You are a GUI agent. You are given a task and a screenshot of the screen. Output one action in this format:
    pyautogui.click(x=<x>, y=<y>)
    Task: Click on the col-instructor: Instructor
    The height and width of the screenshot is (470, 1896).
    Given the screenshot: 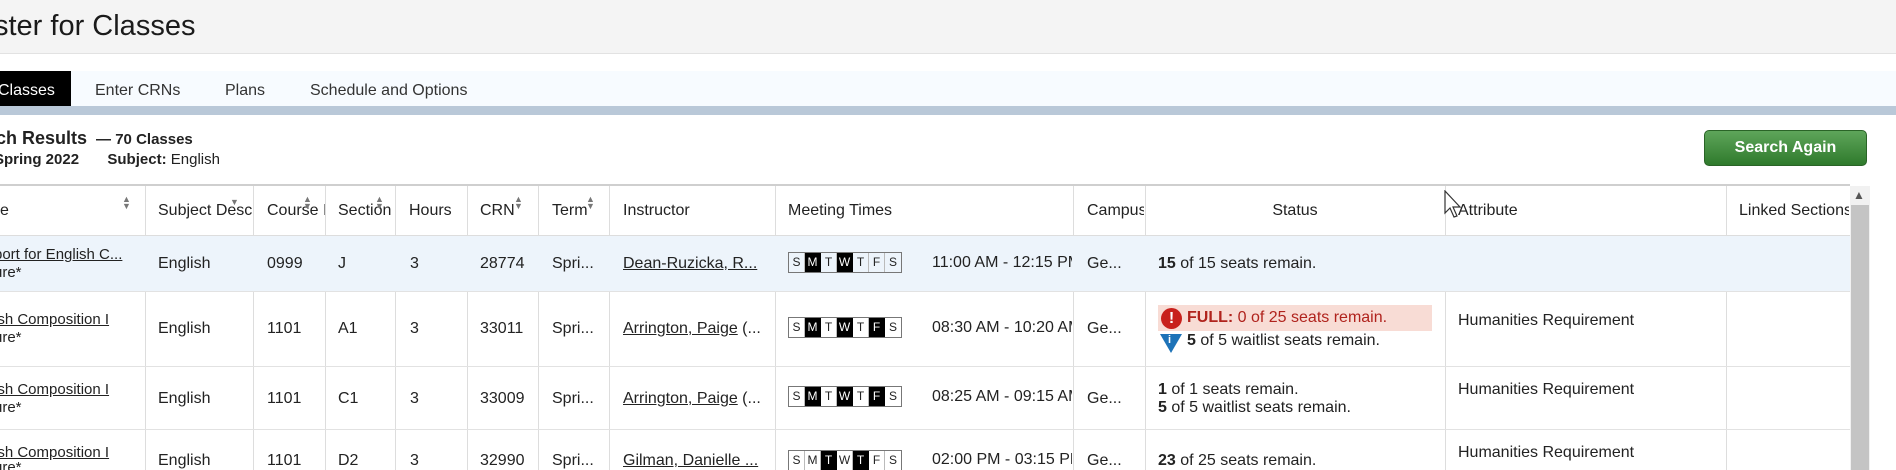 What is the action you would take?
    pyautogui.click(x=693, y=211)
    